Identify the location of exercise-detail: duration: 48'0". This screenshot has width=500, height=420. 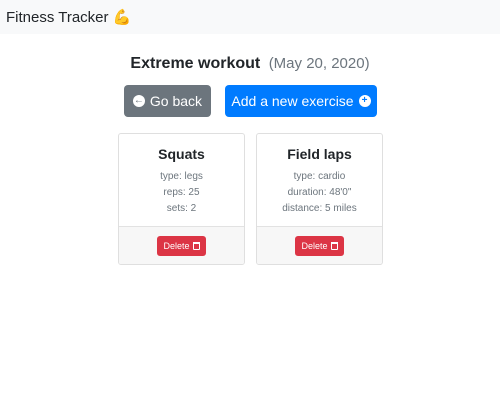
(319, 192).